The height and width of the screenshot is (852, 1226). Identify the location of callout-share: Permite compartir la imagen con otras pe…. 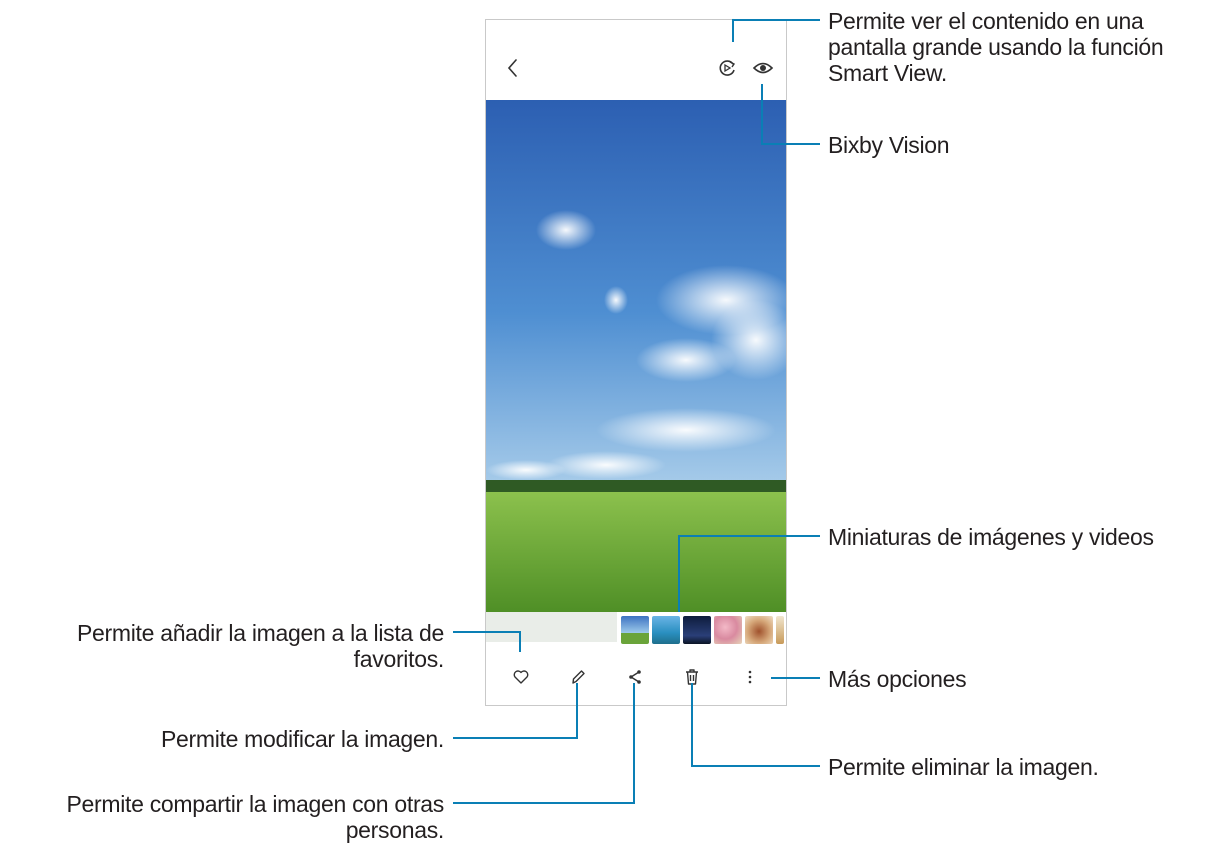
(255, 817).